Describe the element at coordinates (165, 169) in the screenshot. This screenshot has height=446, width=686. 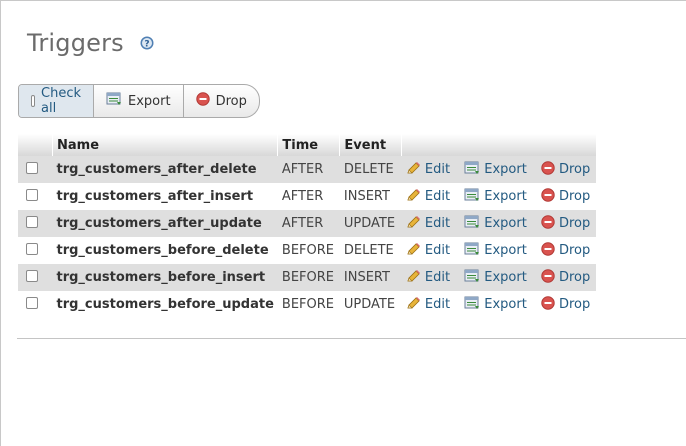
I see `trigger-name: trg_customers_after_delete` at that location.